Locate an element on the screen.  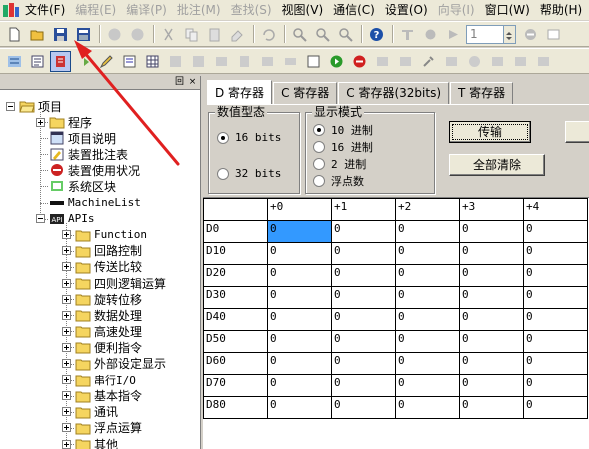
help-icon: ? is located at coordinates (376, 34).